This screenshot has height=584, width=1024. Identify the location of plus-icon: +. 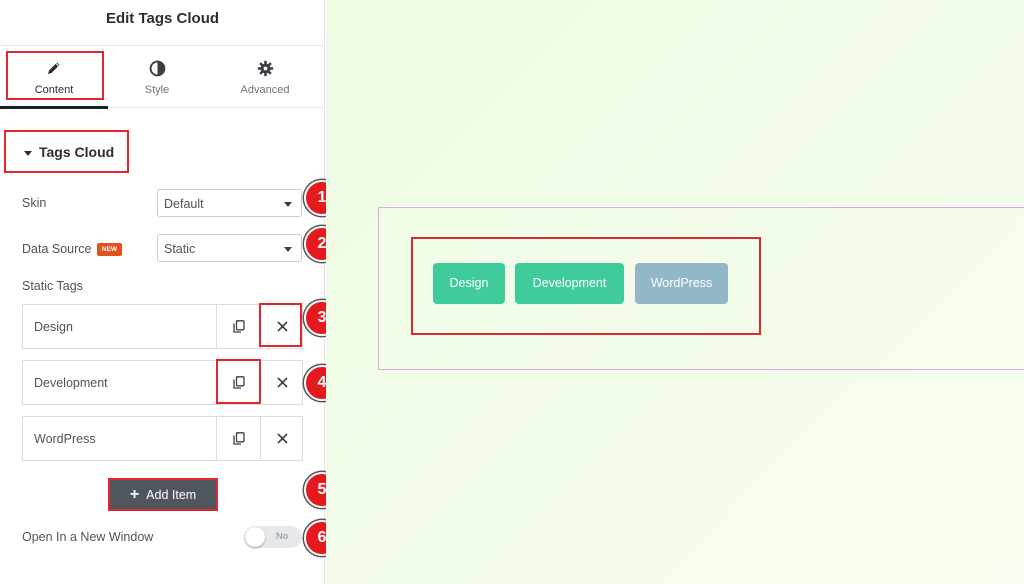
(134, 494).